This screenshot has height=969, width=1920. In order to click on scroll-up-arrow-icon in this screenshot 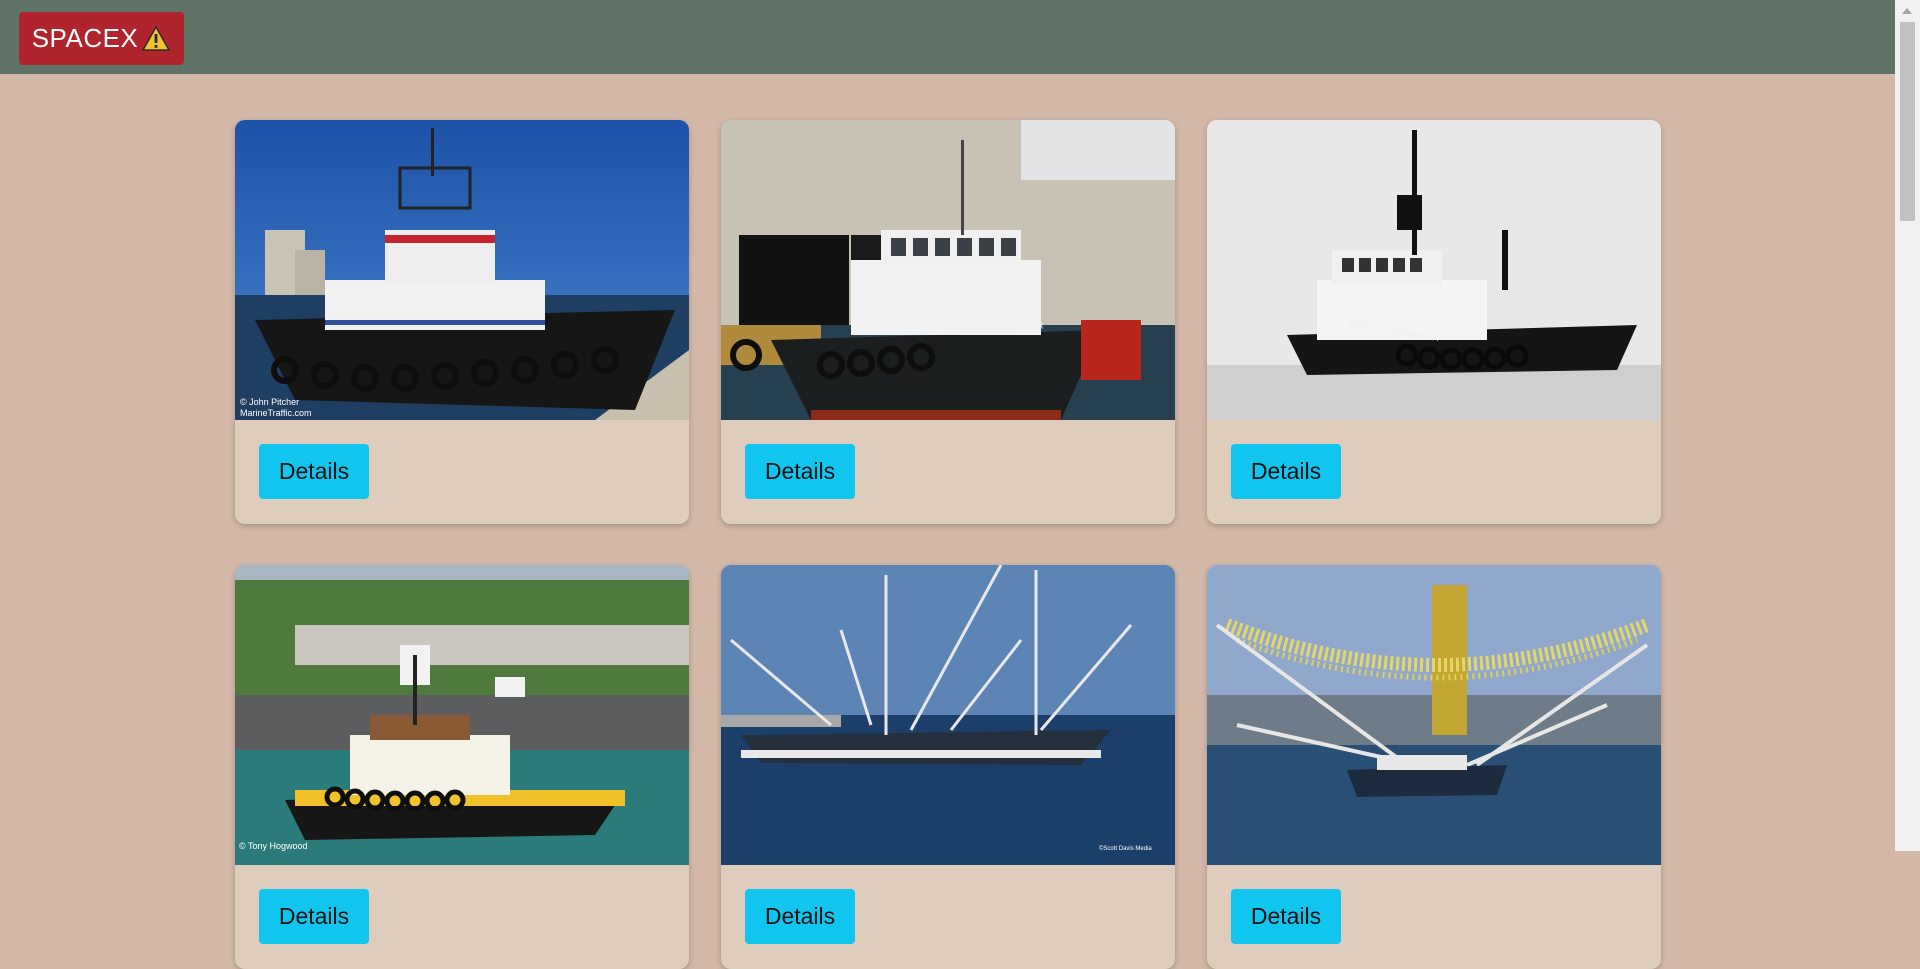, I will do `click(1907, 11)`.